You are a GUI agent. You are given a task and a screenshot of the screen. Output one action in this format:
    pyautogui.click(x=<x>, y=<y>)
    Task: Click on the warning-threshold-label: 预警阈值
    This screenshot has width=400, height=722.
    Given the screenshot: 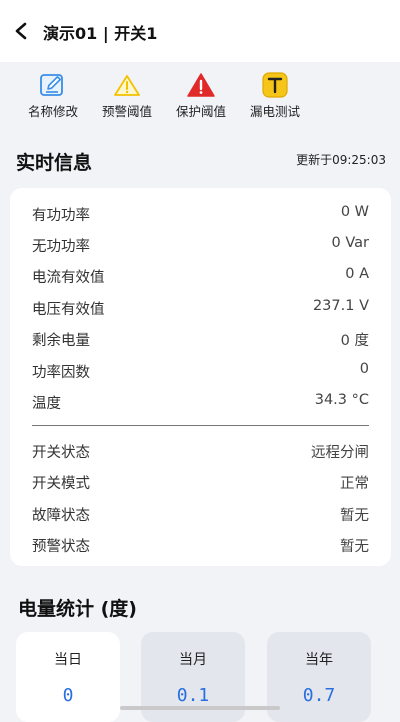 What is the action you would take?
    pyautogui.click(x=126, y=111)
    